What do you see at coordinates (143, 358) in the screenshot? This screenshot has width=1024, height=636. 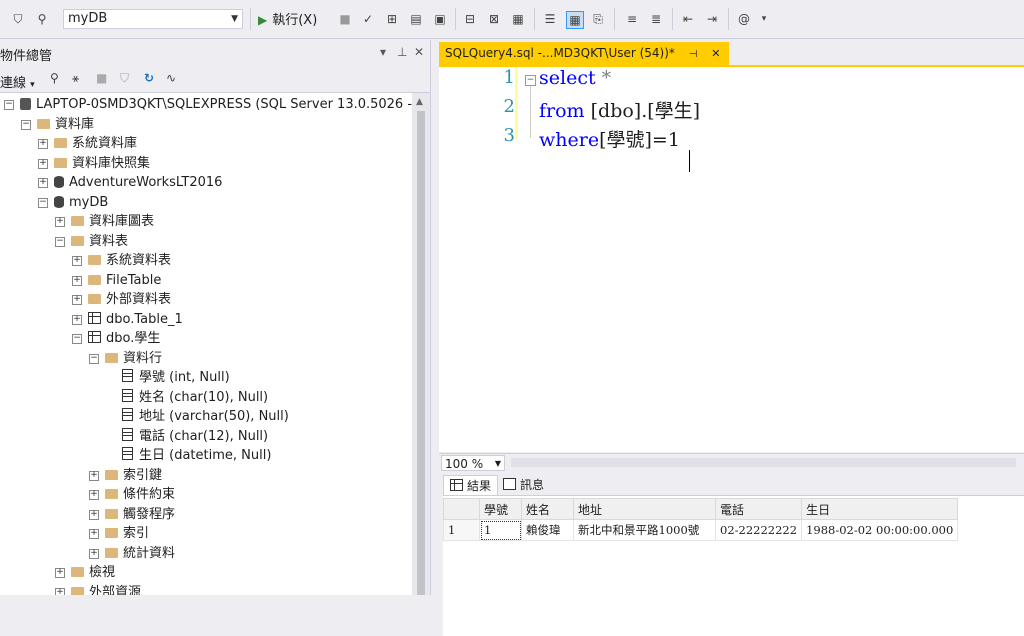 I see `tree-node-label: 資料行` at bounding box center [143, 358].